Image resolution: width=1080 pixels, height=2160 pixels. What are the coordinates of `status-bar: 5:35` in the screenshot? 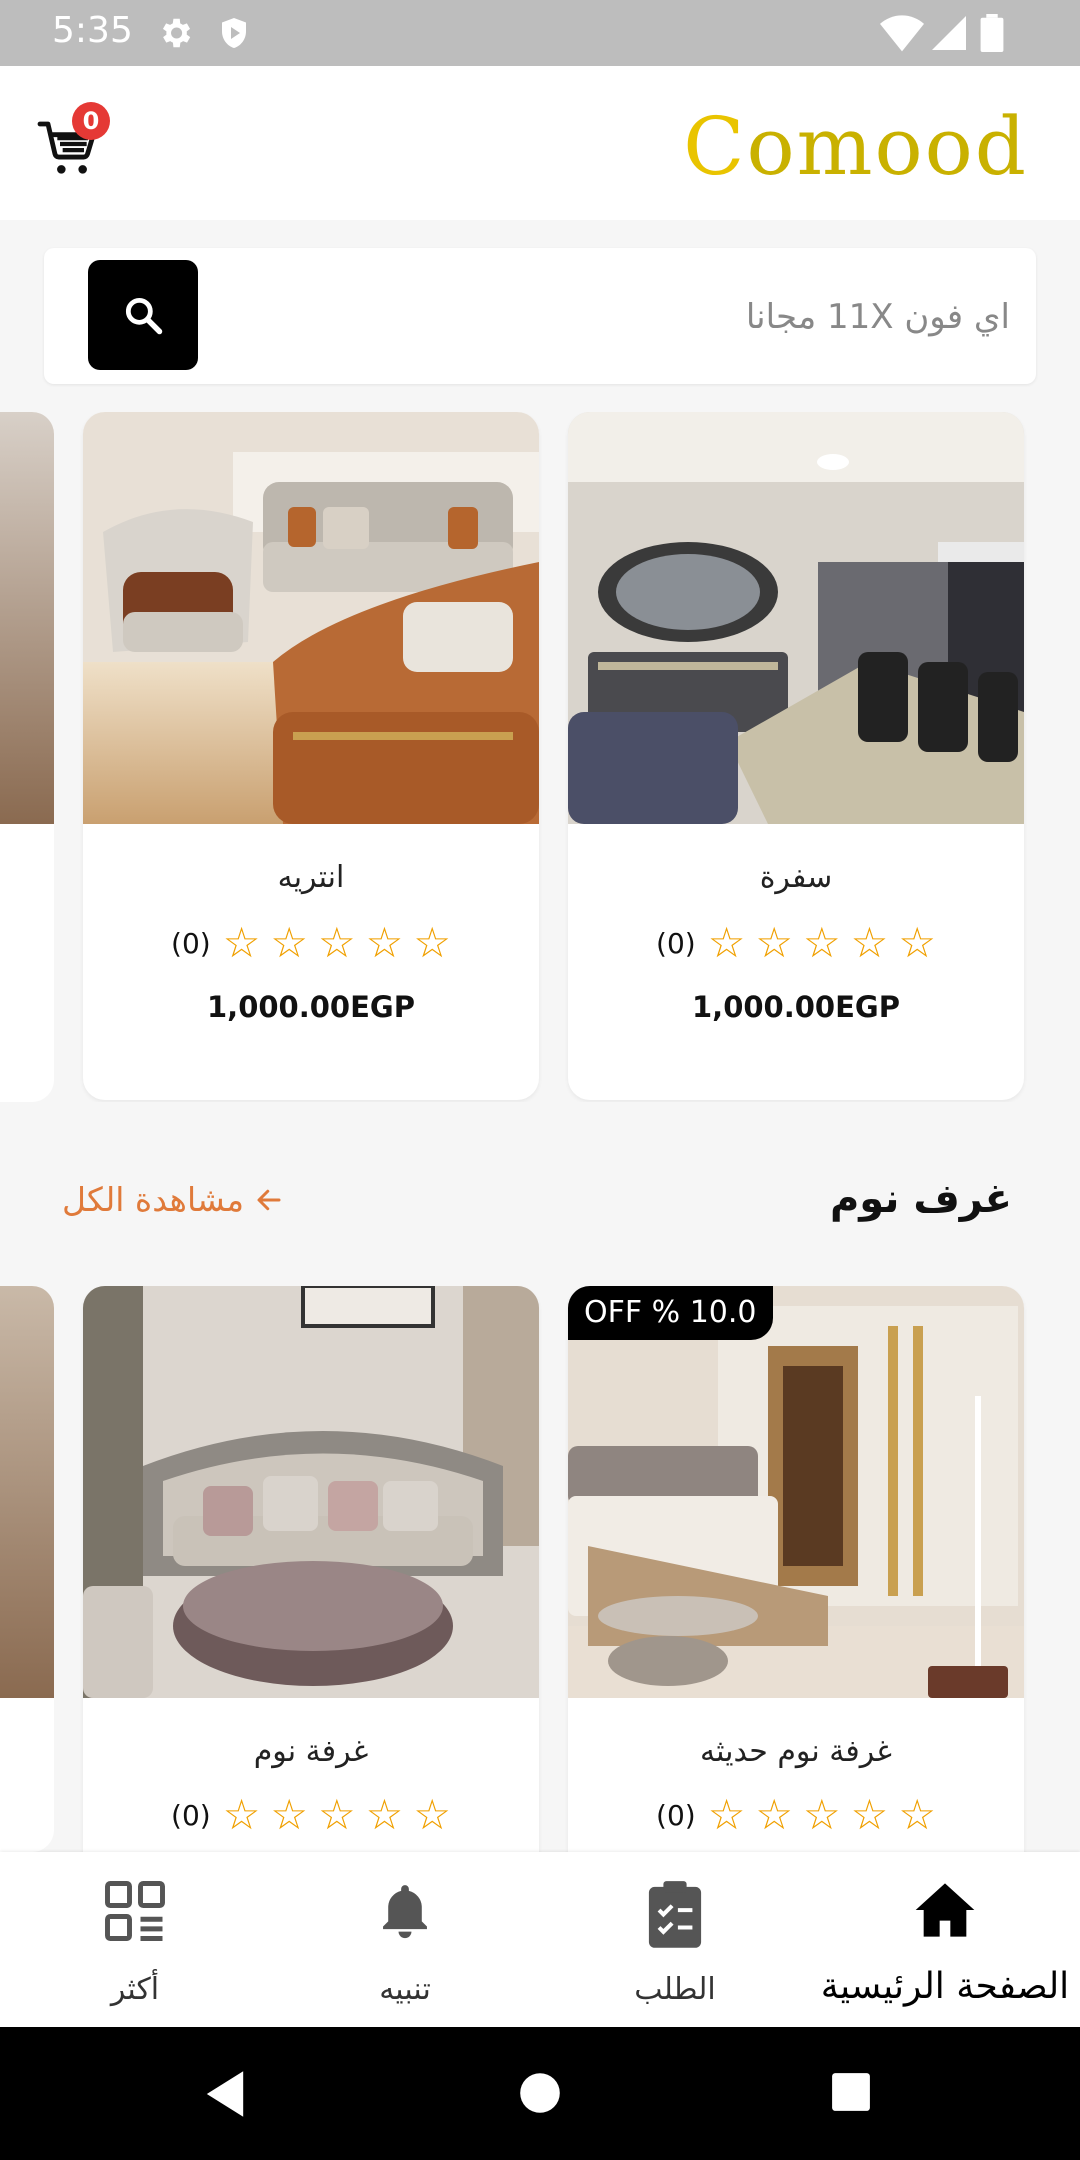 It's located at (540, 33).